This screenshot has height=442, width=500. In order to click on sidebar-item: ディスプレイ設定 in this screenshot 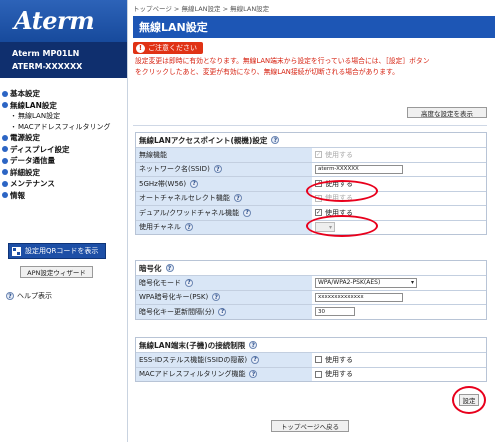, I will do `click(63, 150)`.